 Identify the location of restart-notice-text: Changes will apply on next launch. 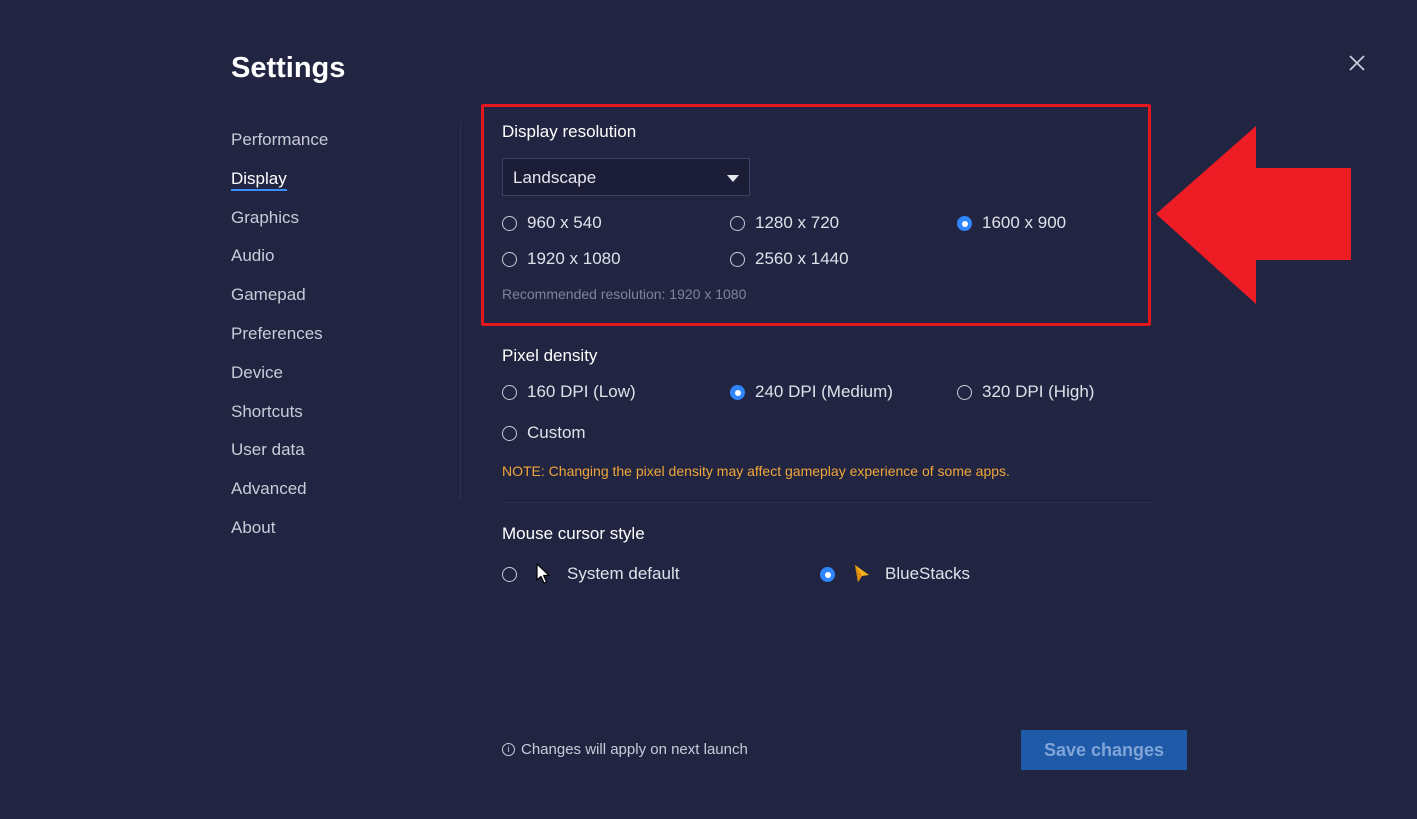
(634, 749).